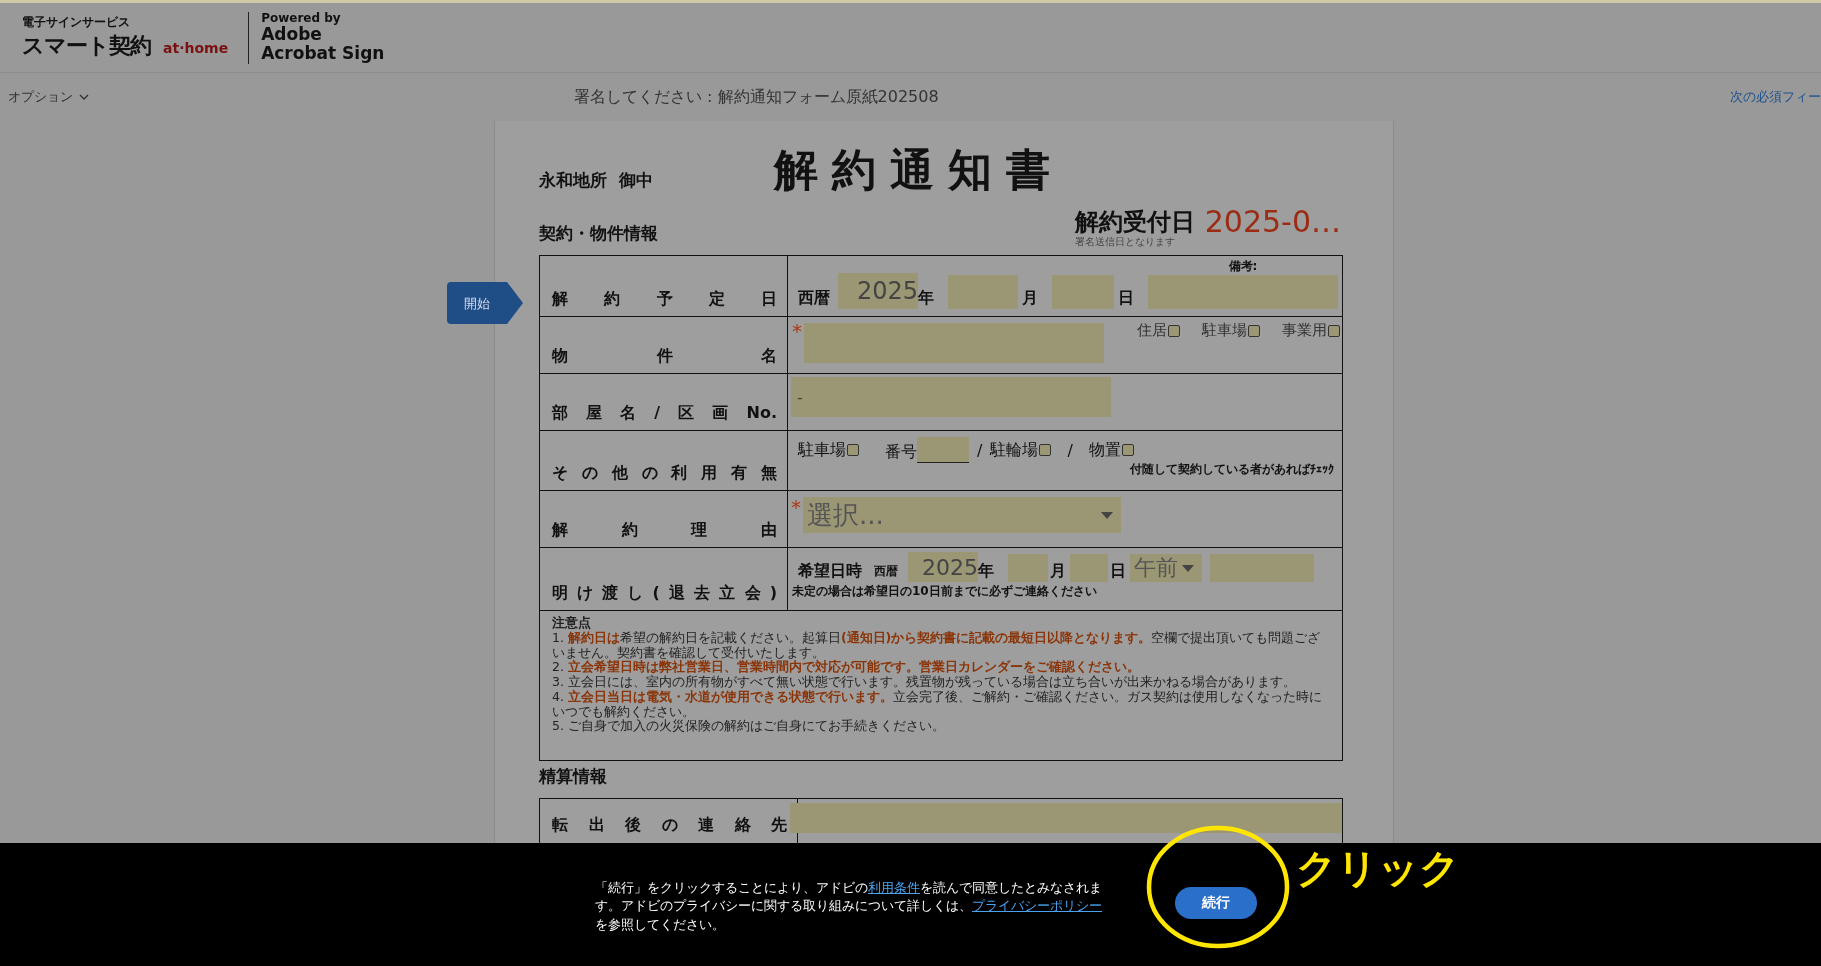 The width and height of the screenshot is (1821, 966). I want to click on product-name: Acrobat Sign, so click(323, 53).